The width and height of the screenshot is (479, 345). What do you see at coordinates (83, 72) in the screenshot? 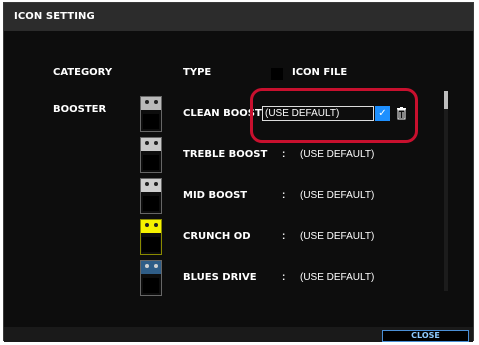
I see `category-header: CATEGORY` at bounding box center [83, 72].